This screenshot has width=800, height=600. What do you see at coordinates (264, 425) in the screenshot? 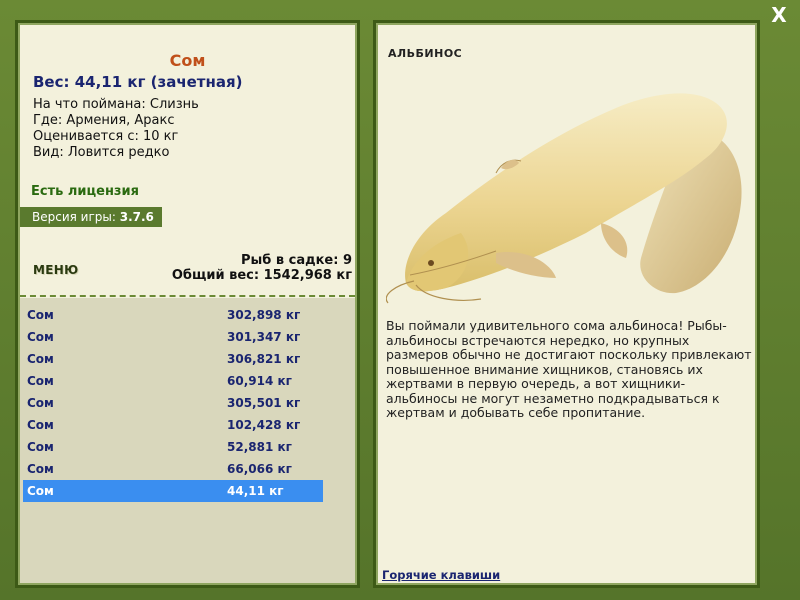
I see `catch-weight: 102,428 кг` at bounding box center [264, 425].